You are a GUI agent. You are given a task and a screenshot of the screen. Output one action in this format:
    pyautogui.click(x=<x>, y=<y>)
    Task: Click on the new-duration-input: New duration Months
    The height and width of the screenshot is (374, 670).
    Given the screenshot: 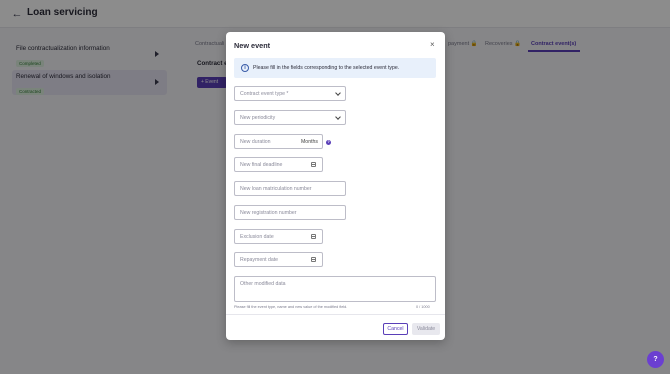 What is the action you would take?
    pyautogui.click(x=278, y=141)
    